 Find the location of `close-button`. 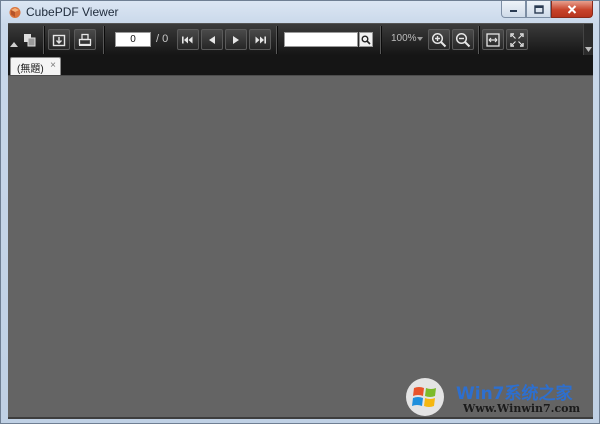

close-button is located at coordinates (572, 9).